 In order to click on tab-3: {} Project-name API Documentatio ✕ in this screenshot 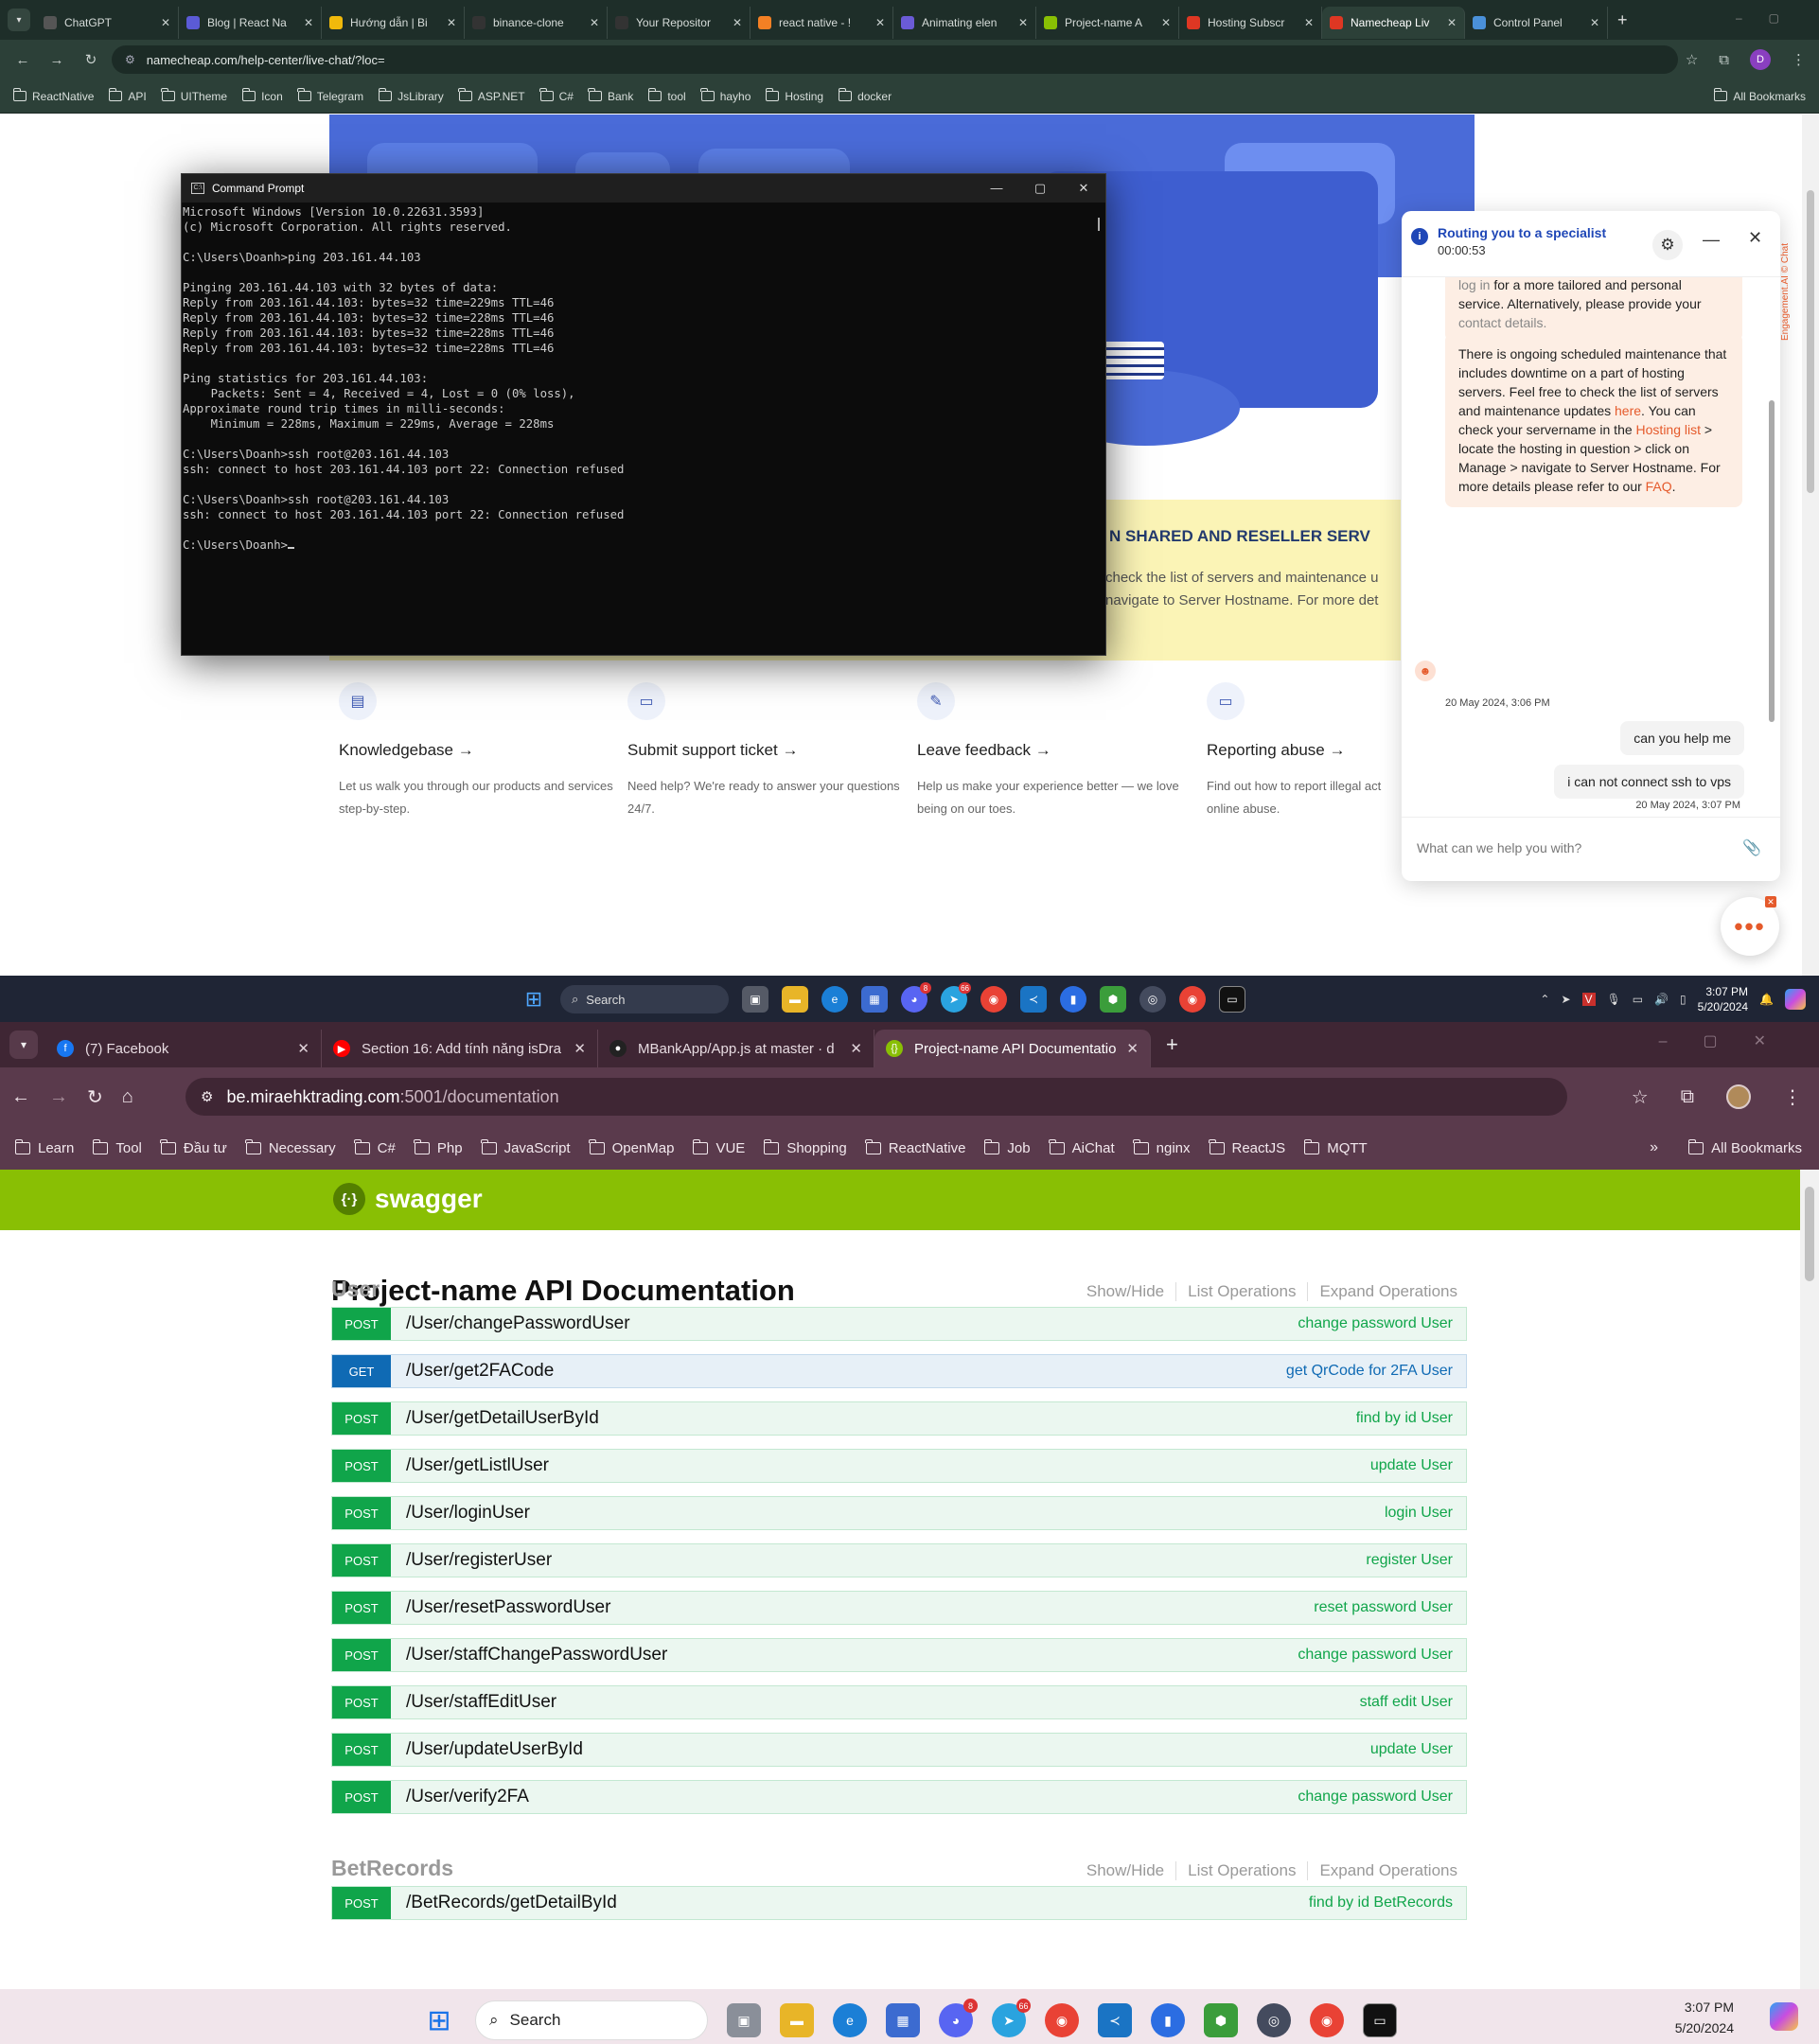, I will do `click(1013, 1048)`.